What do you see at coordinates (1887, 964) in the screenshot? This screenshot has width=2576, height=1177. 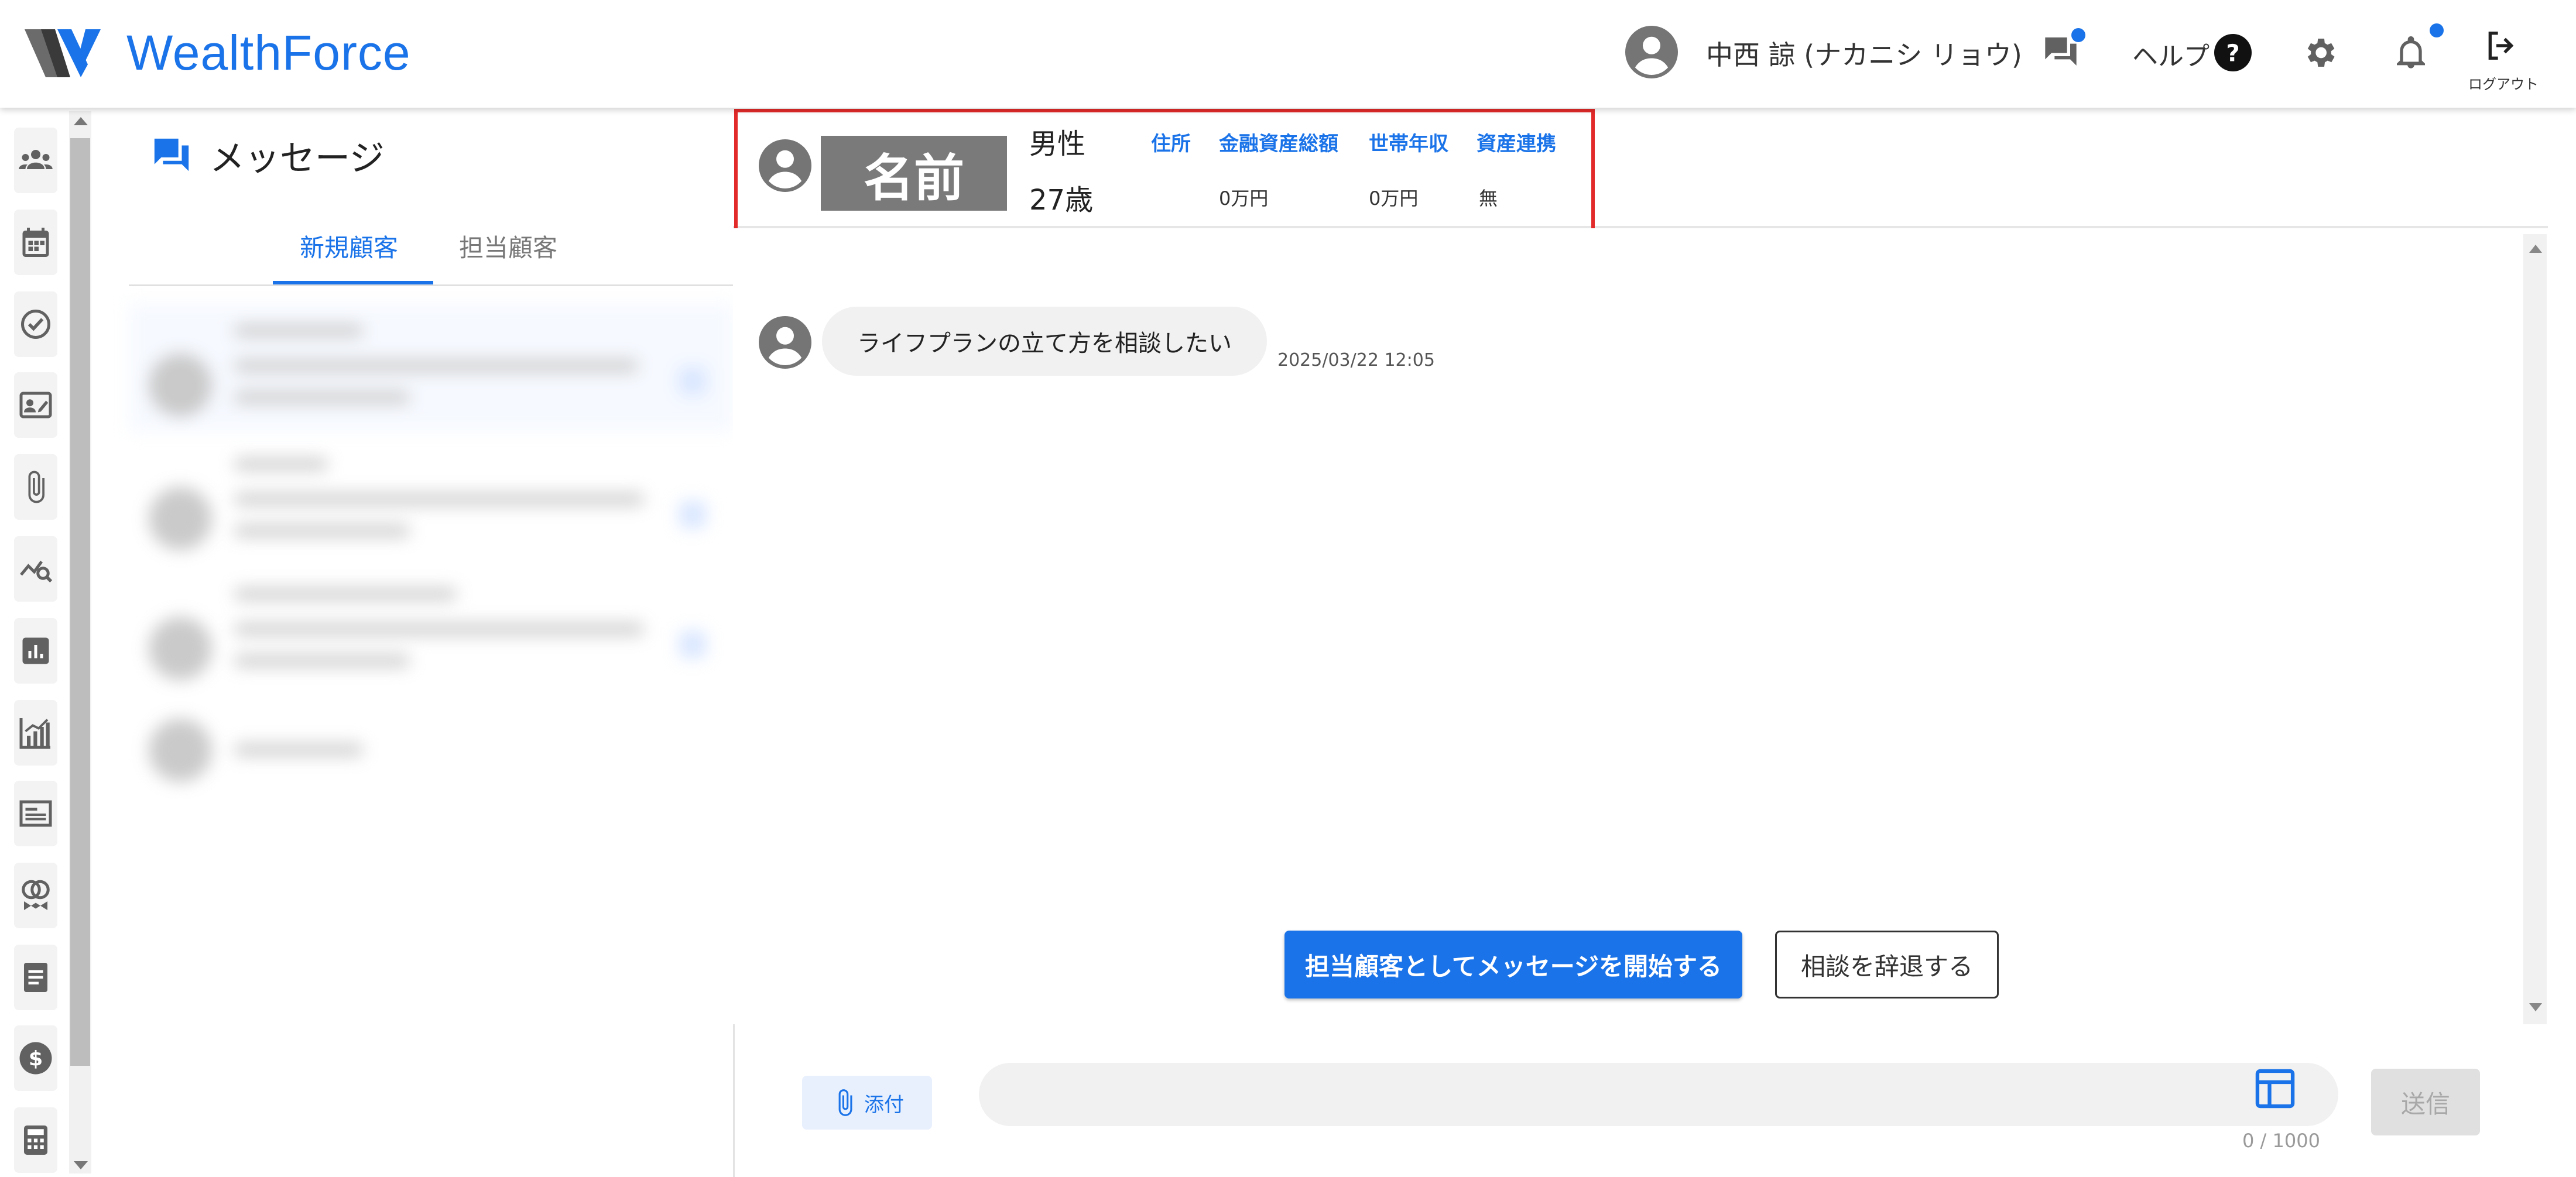 I see `decline-consultation-button: 相談を辞退する` at bounding box center [1887, 964].